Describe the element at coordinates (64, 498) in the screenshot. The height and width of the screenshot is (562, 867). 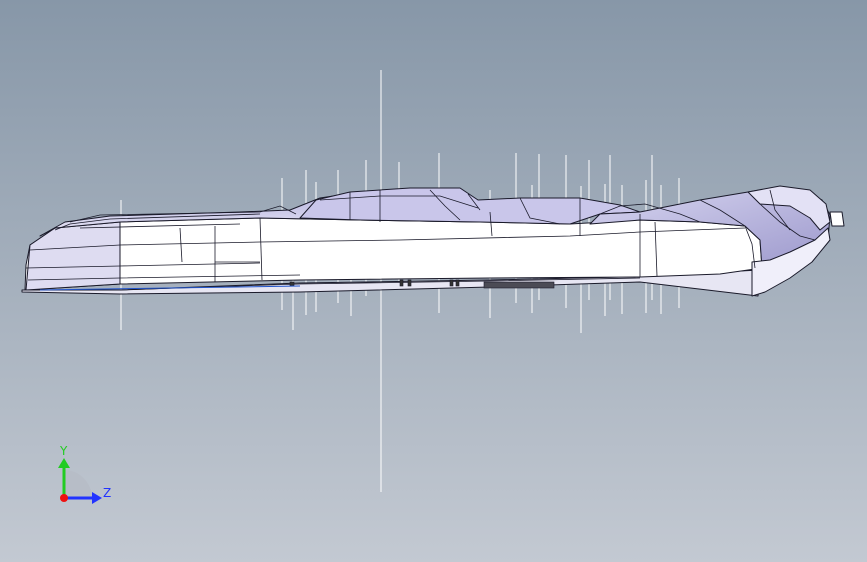
I see `x-axis-dot` at that location.